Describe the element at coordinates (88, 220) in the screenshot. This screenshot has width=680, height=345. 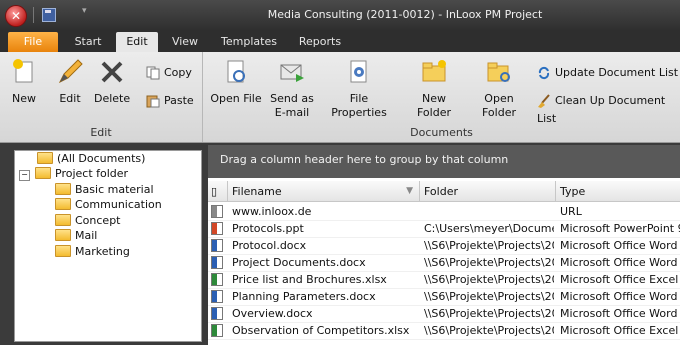
I see `tree-item-concept: Concept` at that location.